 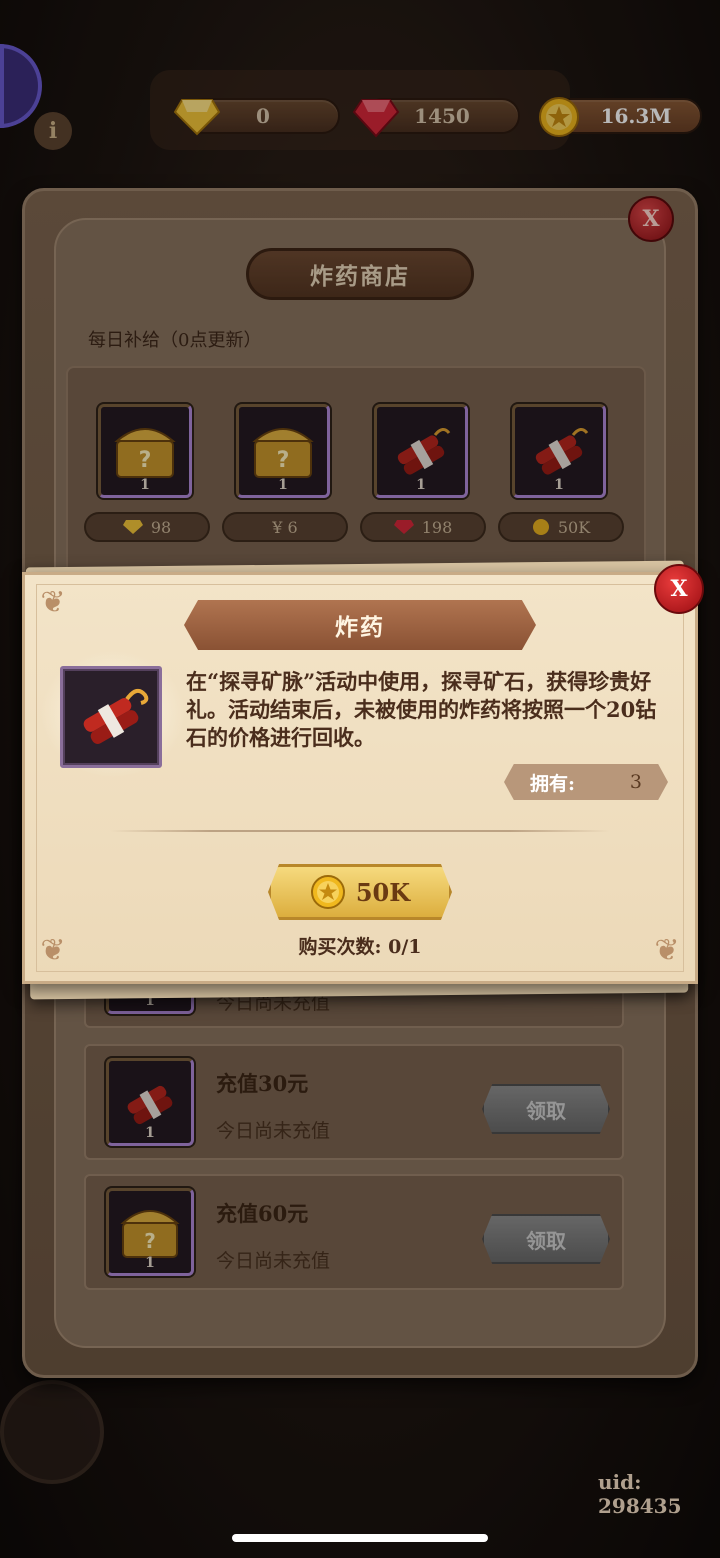 I want to click on price-button: ¥ 6, so click(x=285, y=527).